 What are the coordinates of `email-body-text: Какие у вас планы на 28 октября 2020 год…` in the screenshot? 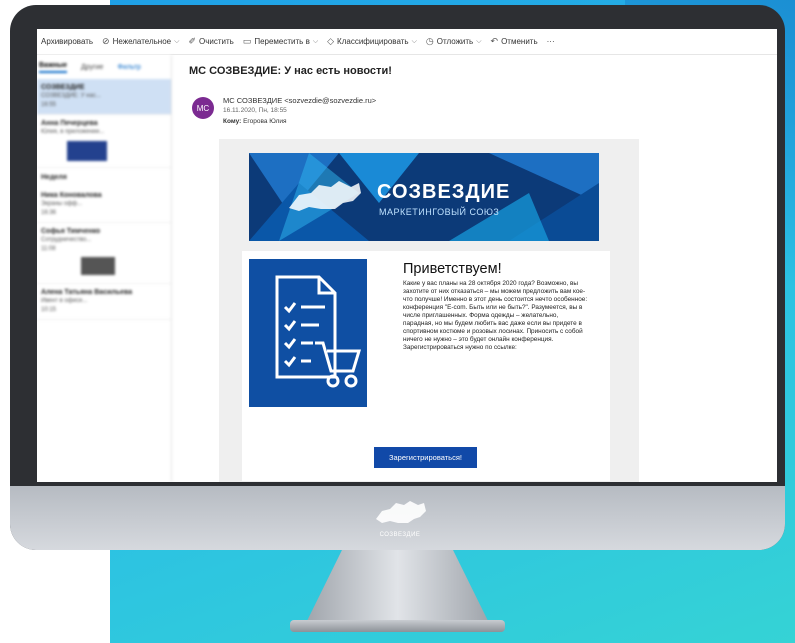 It's located at (495, 315).